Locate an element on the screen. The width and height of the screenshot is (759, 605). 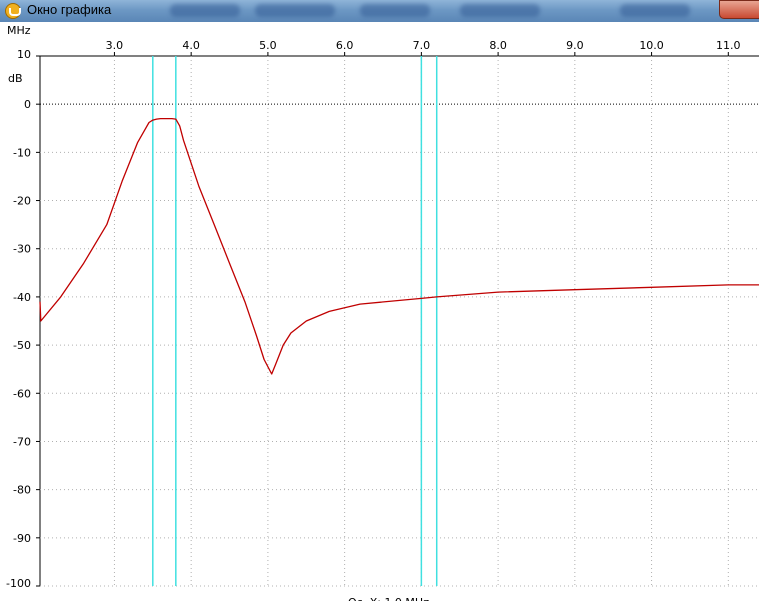
y-tick-label: -80 is located at coordinates (22, 490).